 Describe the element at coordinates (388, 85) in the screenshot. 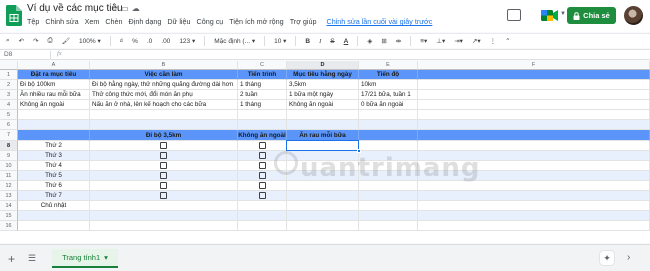

I see `cell-e2: 10km` at that location.